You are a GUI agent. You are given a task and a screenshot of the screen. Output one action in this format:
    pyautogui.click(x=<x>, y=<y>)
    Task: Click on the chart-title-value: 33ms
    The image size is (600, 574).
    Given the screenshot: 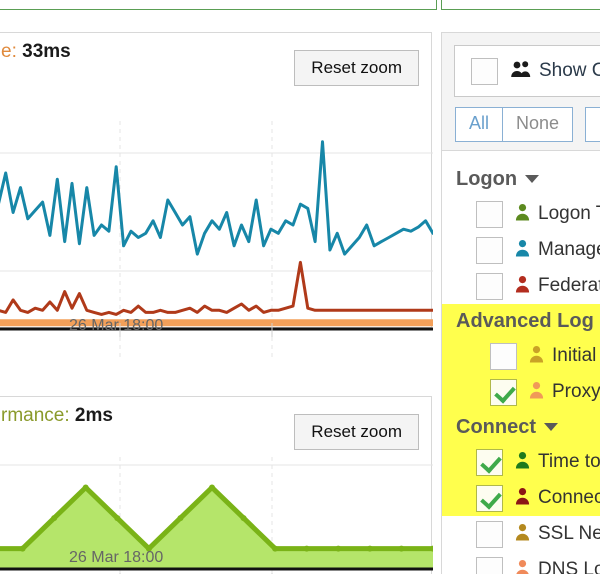 What is the action you would take?
    pyautogui.click(x=46, y=51)
    